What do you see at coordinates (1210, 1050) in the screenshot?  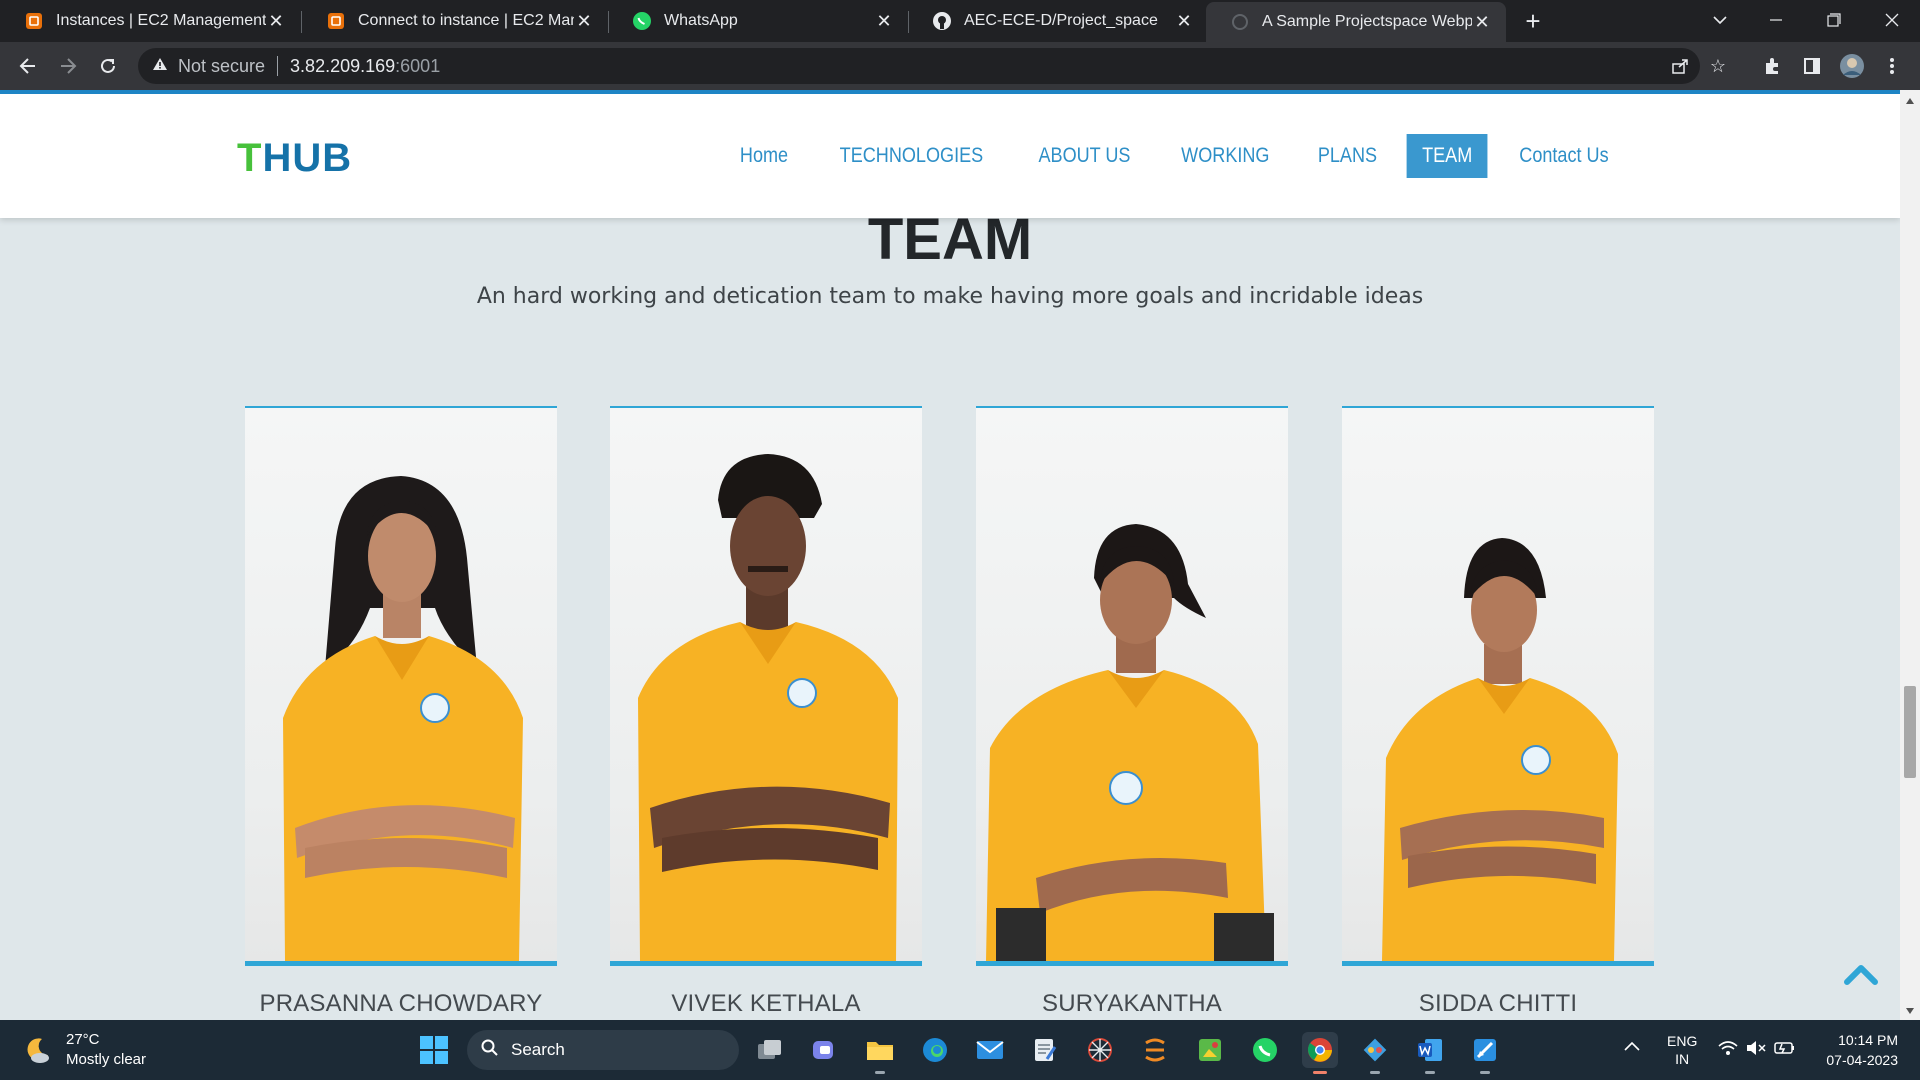 I see `photos-app-icon` at bounding box center [1210, 1050].